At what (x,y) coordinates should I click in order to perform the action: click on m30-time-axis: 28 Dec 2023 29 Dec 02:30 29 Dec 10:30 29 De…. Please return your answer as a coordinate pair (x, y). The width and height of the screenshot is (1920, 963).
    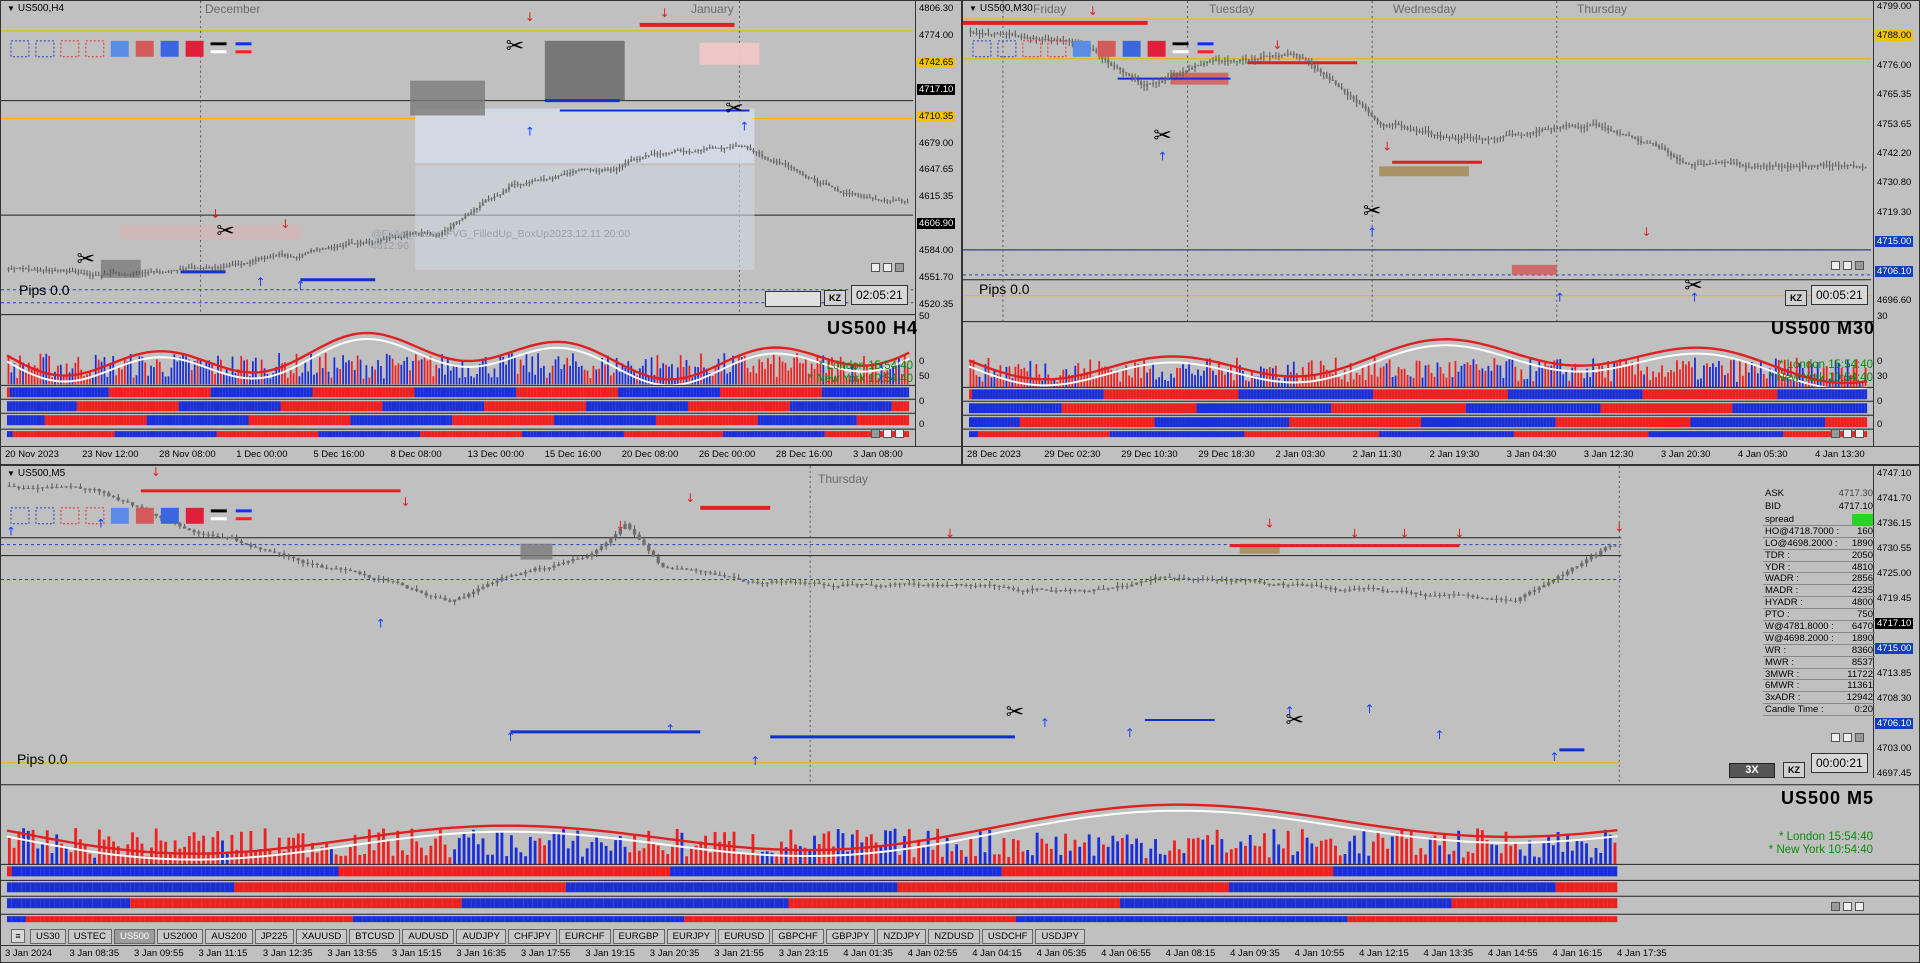
    Looking at the image, I should click on (1441, 455).